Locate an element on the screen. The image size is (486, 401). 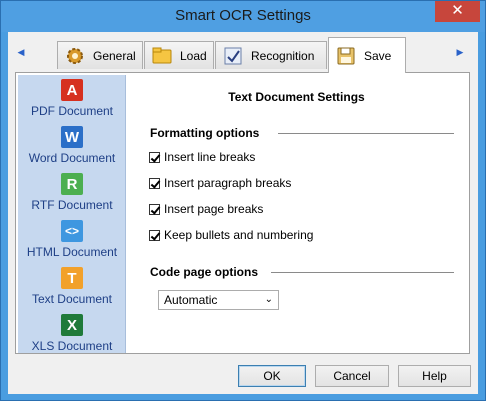
ok-button: OK is located at coordinates (272, 376).